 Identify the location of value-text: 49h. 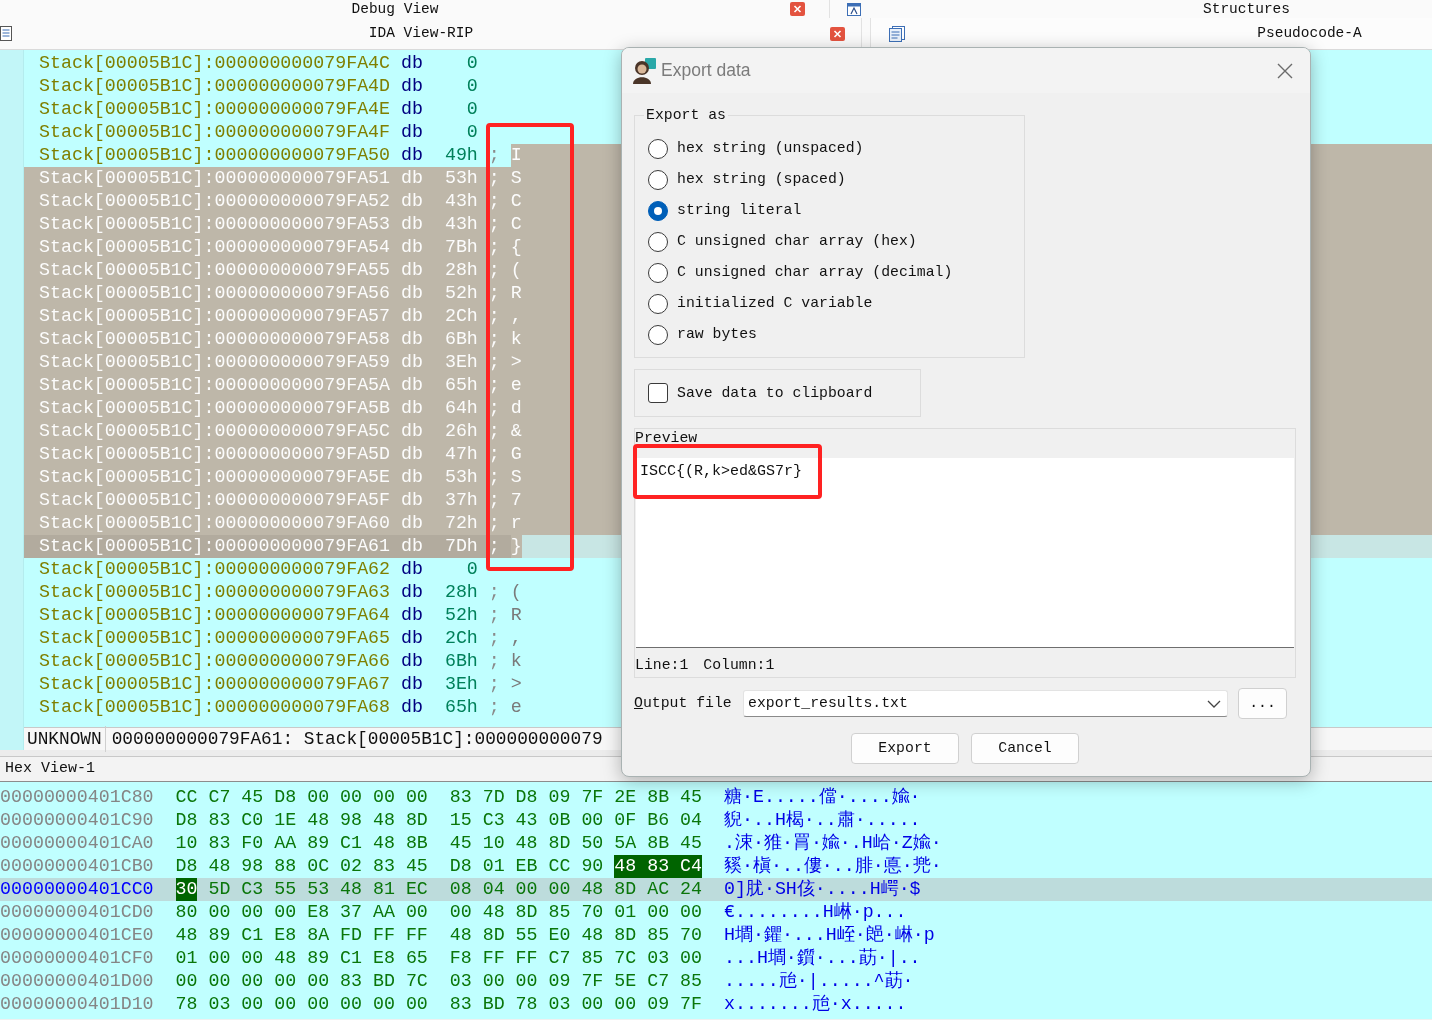
(461, 155).